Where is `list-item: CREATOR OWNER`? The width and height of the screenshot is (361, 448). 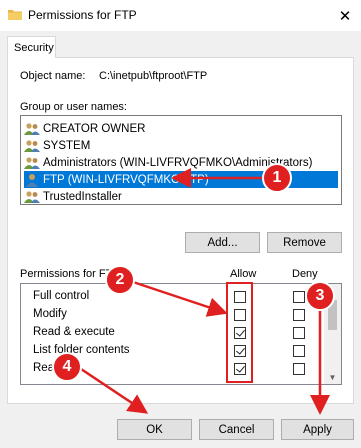
list-item: CREATOR OWNER is located at coordinates (181, 128).